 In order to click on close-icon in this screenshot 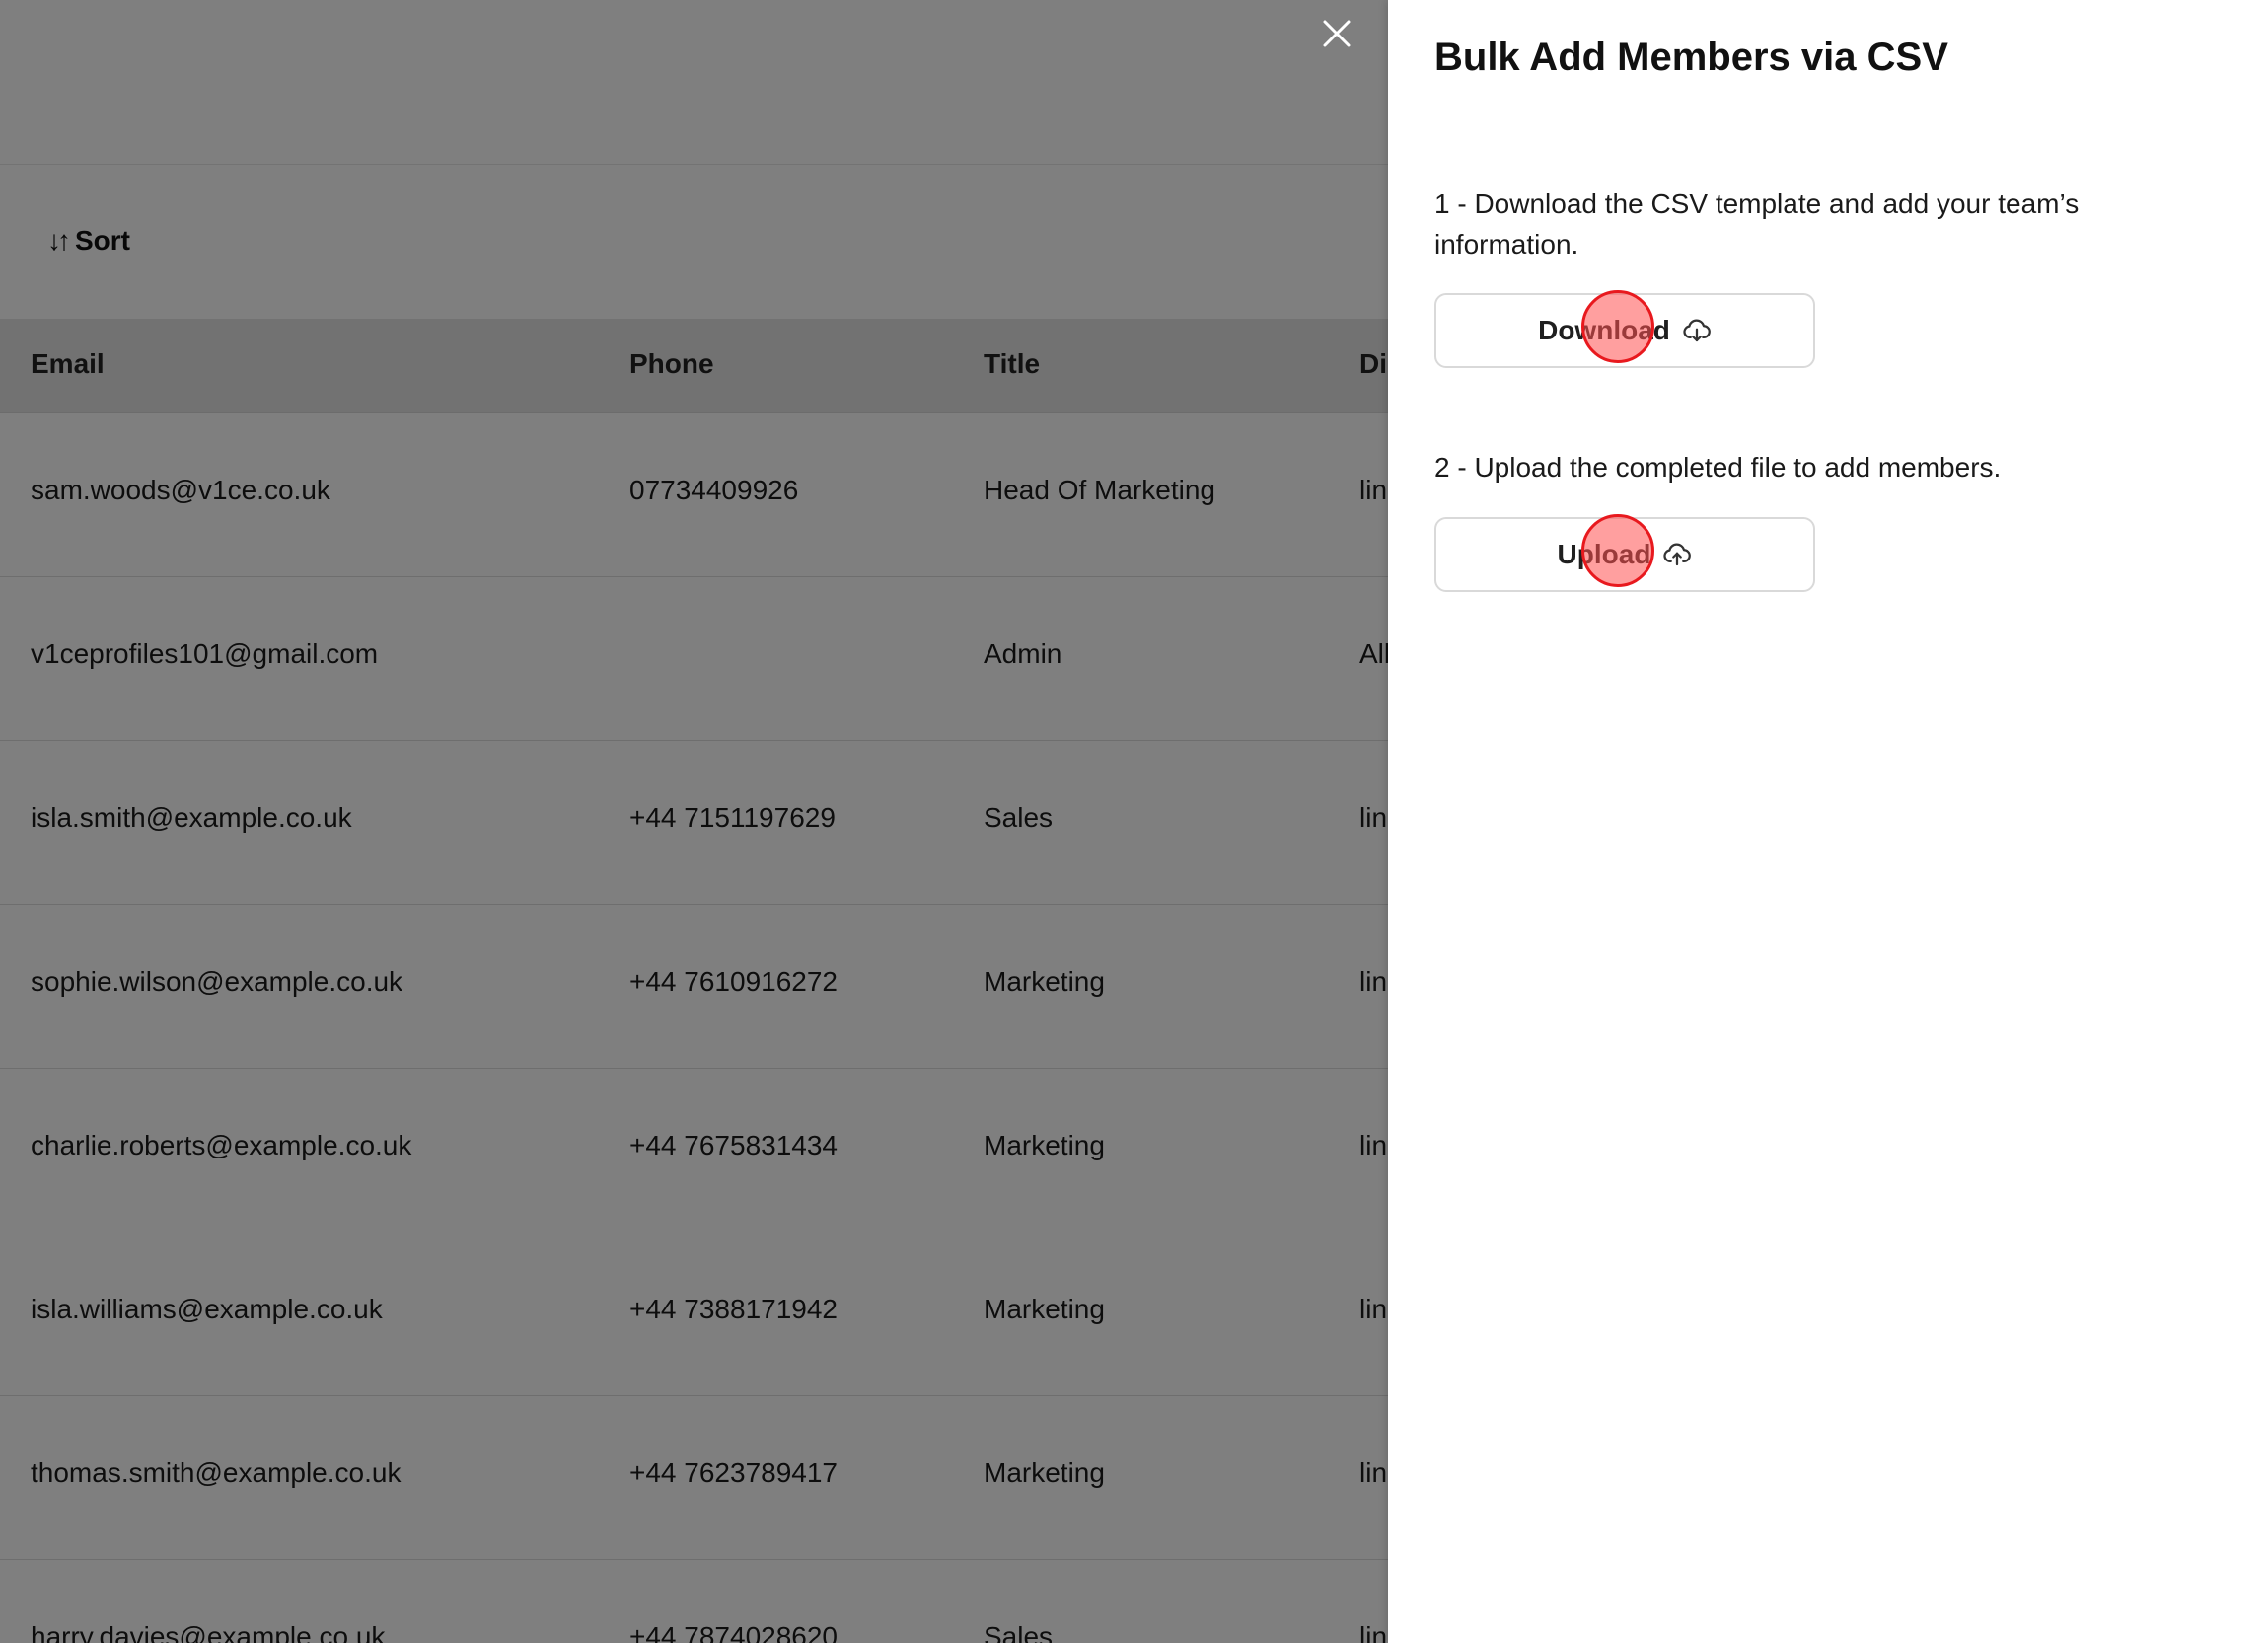, I will do `click(1337, 33)`.